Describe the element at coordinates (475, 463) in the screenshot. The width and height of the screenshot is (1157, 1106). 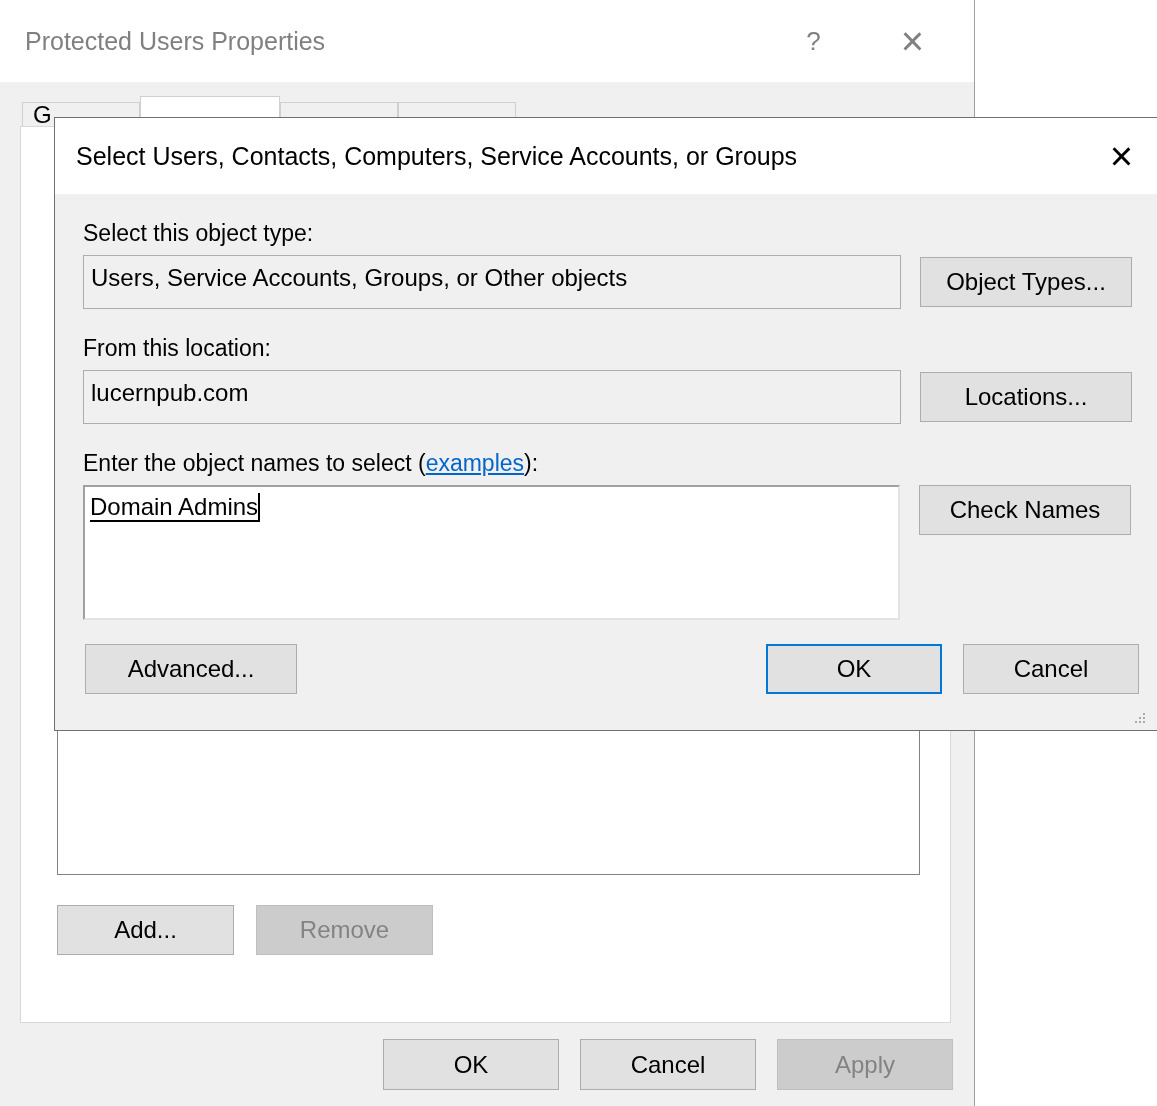
I see `examples-link: examples` at that location.